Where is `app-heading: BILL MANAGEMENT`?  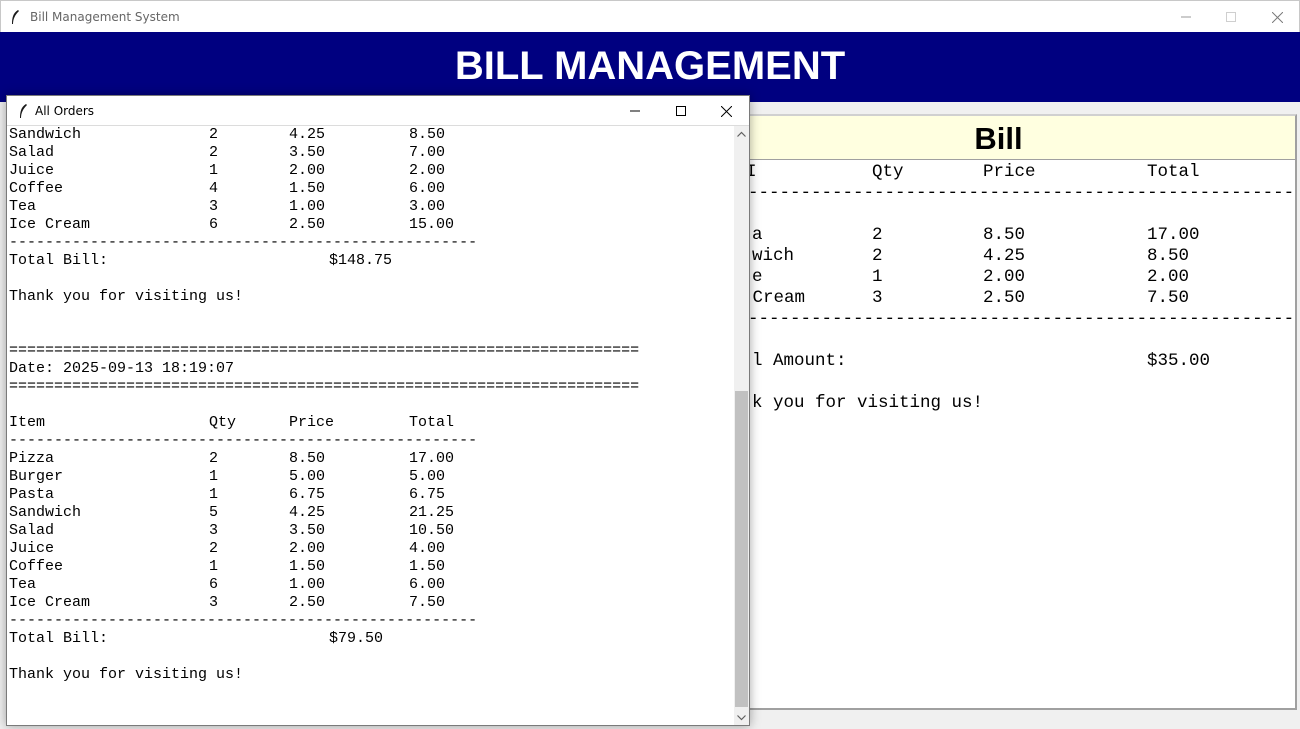 app-heading: BILL MANAGEMENT is located at coordinates (650, 66).